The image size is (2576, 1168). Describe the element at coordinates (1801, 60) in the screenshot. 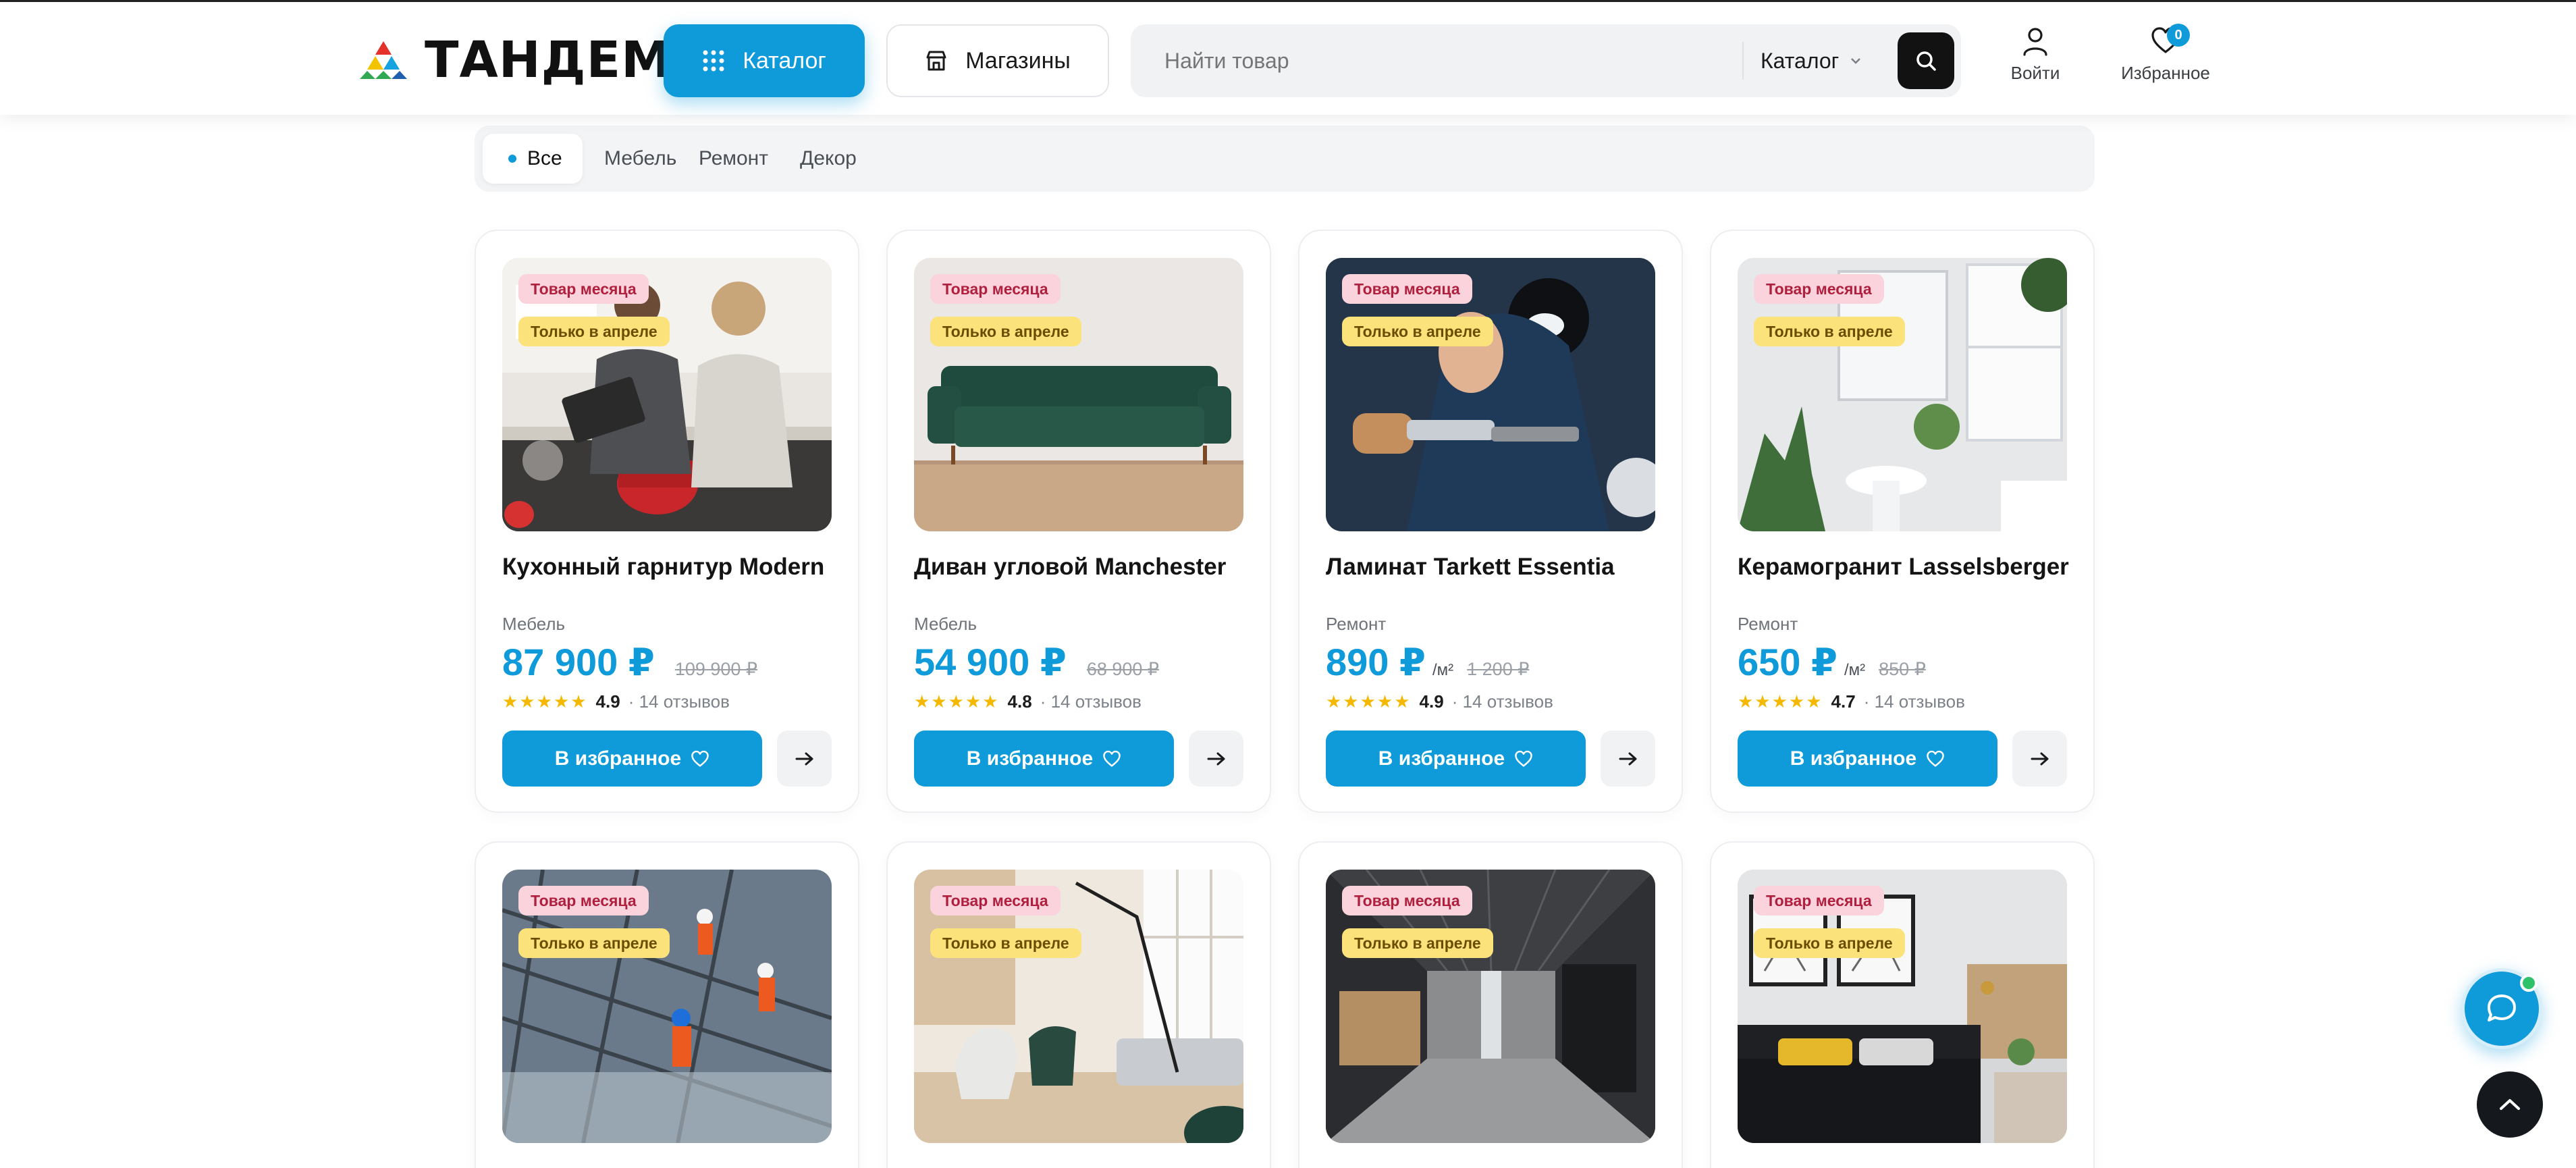

I see `search-scope-label: Каталог` at that location.